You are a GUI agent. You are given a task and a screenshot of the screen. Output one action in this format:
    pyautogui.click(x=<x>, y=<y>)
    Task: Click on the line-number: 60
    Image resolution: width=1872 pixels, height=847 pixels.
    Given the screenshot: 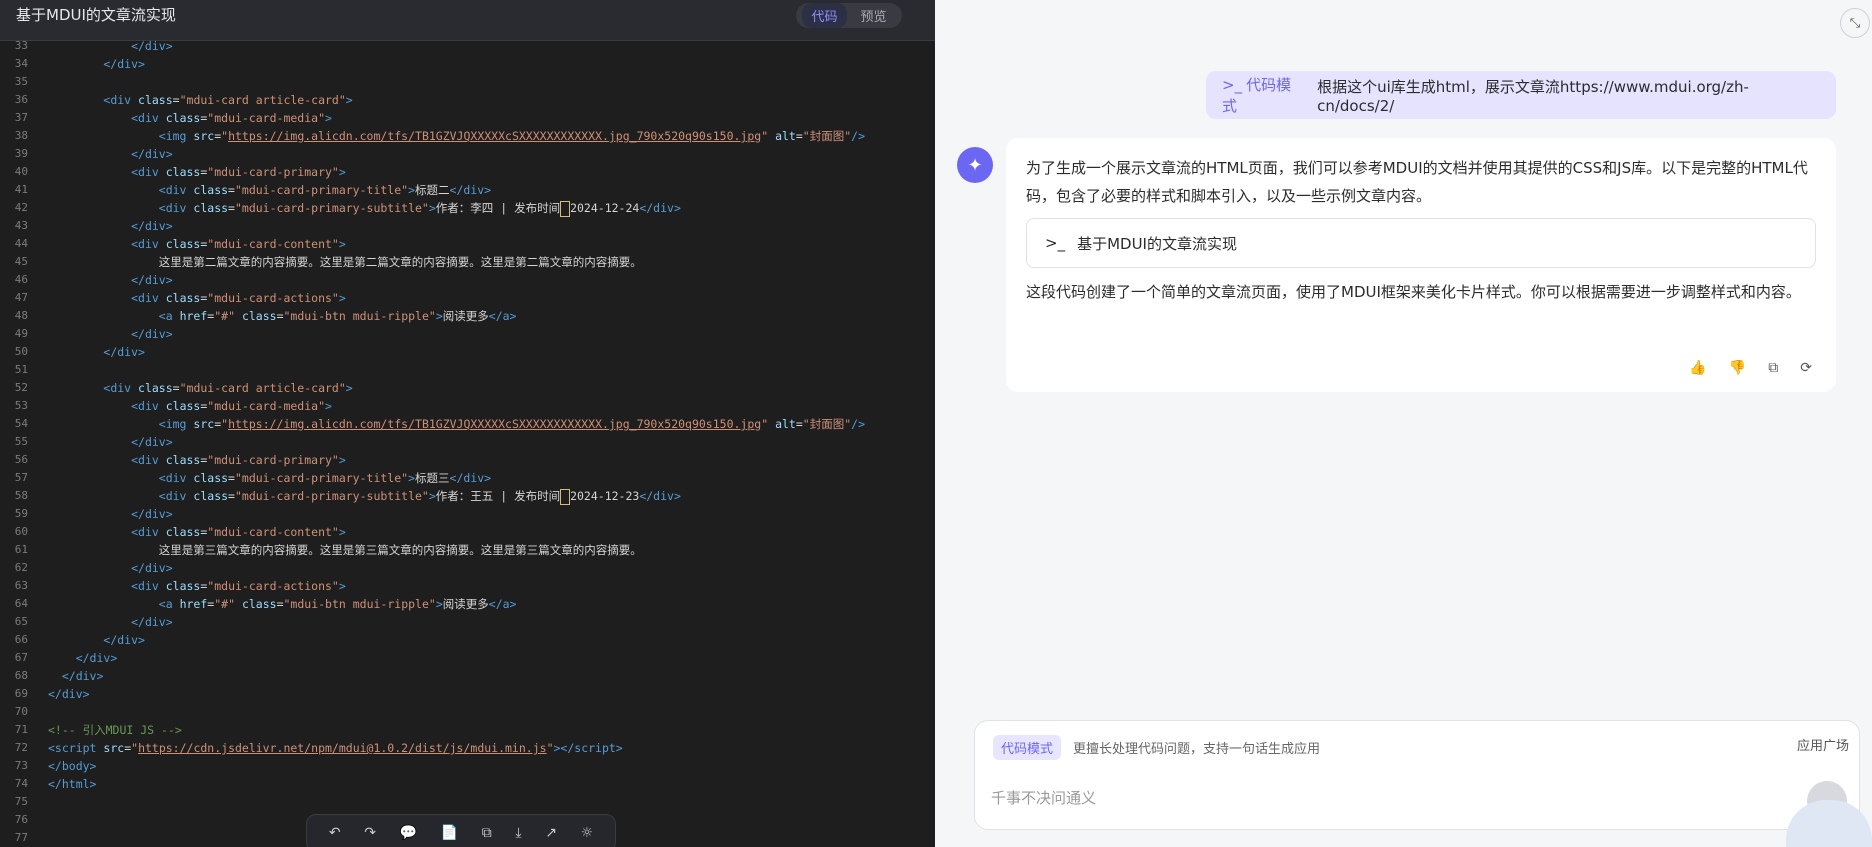 What is the action you would take?
    pyautogui.click(x=21, y=531)
    